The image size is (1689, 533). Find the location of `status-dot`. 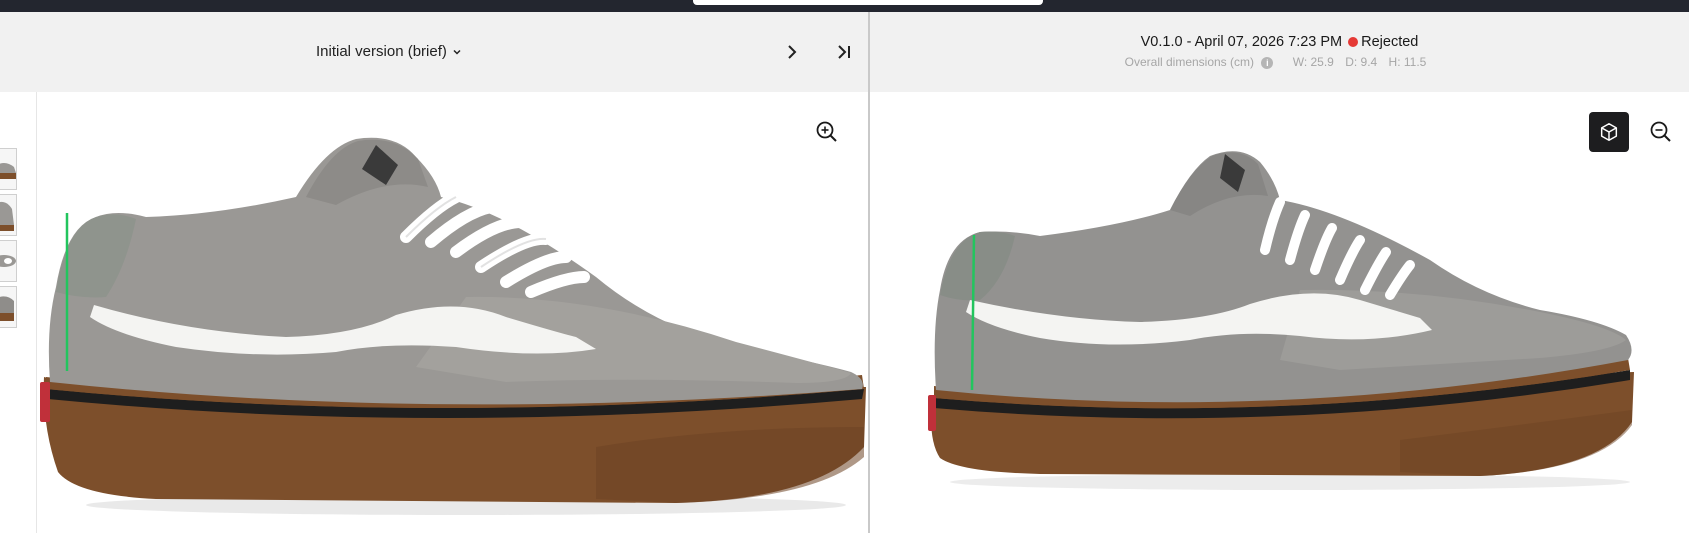

status-dot is located at coordinates (1353, 42).